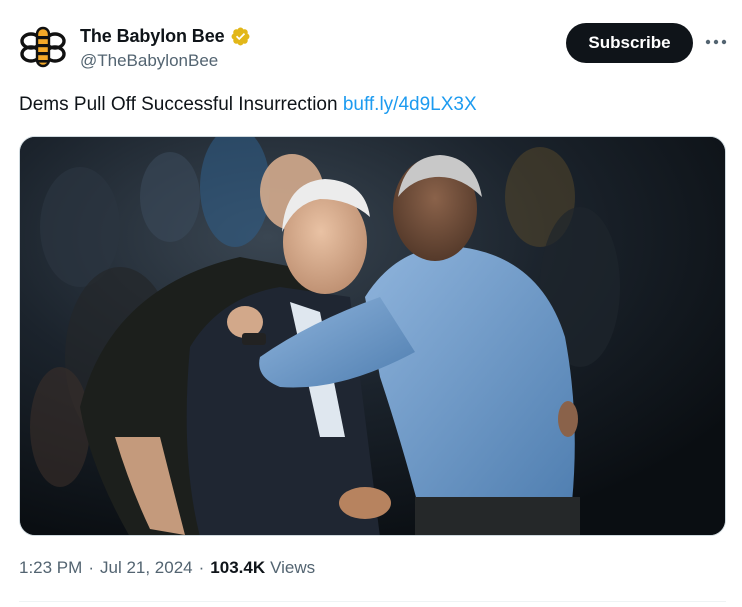 The width and height of the screenshot is (742, 607). I want to click on tweet-meta: 1:23 PM · Jul 21, 2024 · 103.4K Views, so click(167, 568).